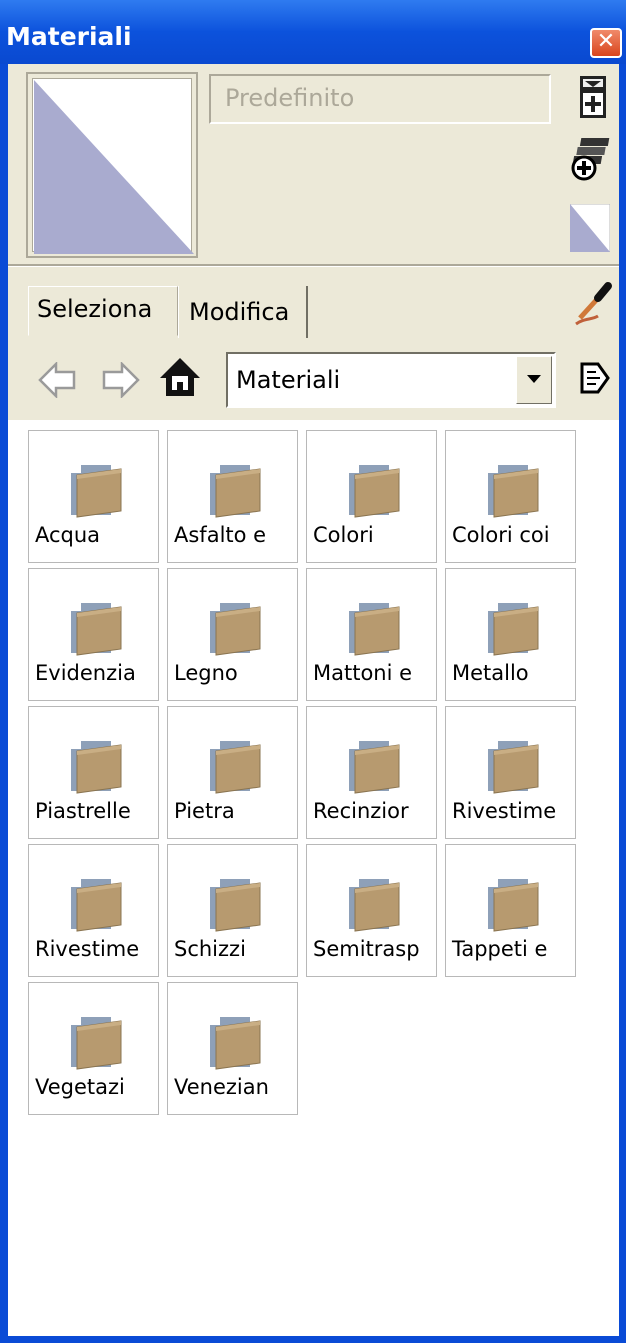 The image size is (626, 1343). Describe the element at coordinates (594, 378) in the screenshot. I see `details-arrow-icon` at that location.